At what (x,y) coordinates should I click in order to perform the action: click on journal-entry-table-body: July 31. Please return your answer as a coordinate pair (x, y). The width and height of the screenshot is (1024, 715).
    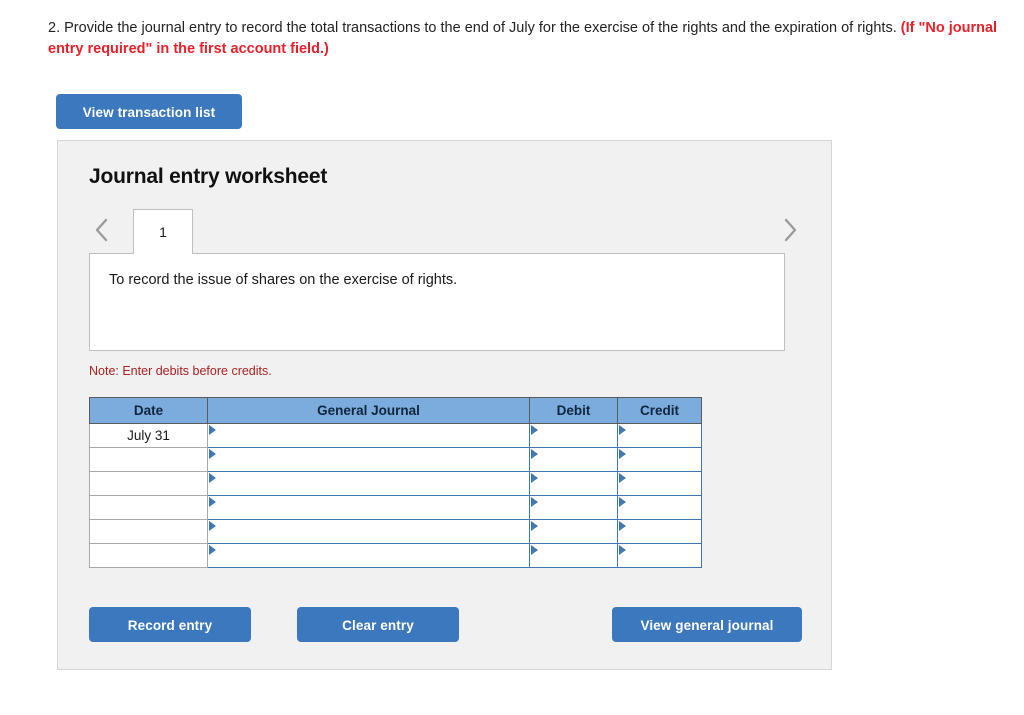
    Looking at the image, I should click on (395, 495).